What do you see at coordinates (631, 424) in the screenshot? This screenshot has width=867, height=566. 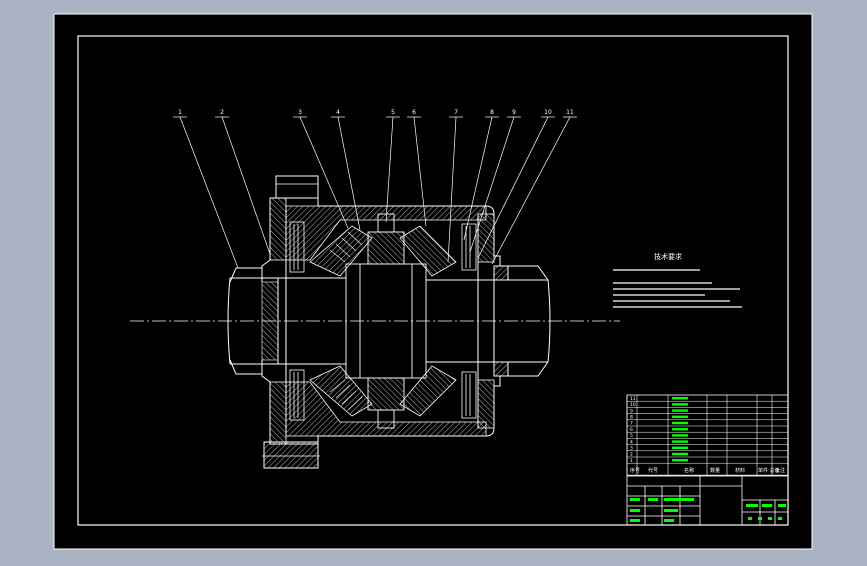 I see `bom-row-number: 7` at bounding box center [631, 424].